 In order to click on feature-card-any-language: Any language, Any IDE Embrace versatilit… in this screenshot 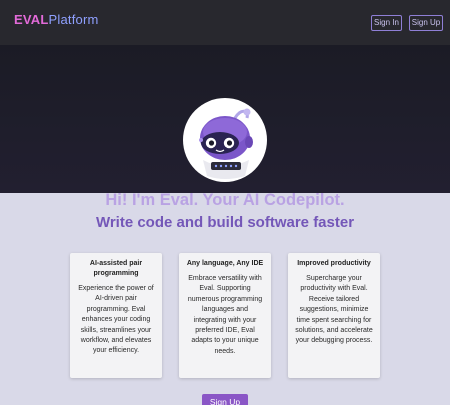, I will do `click(225, 315)`.